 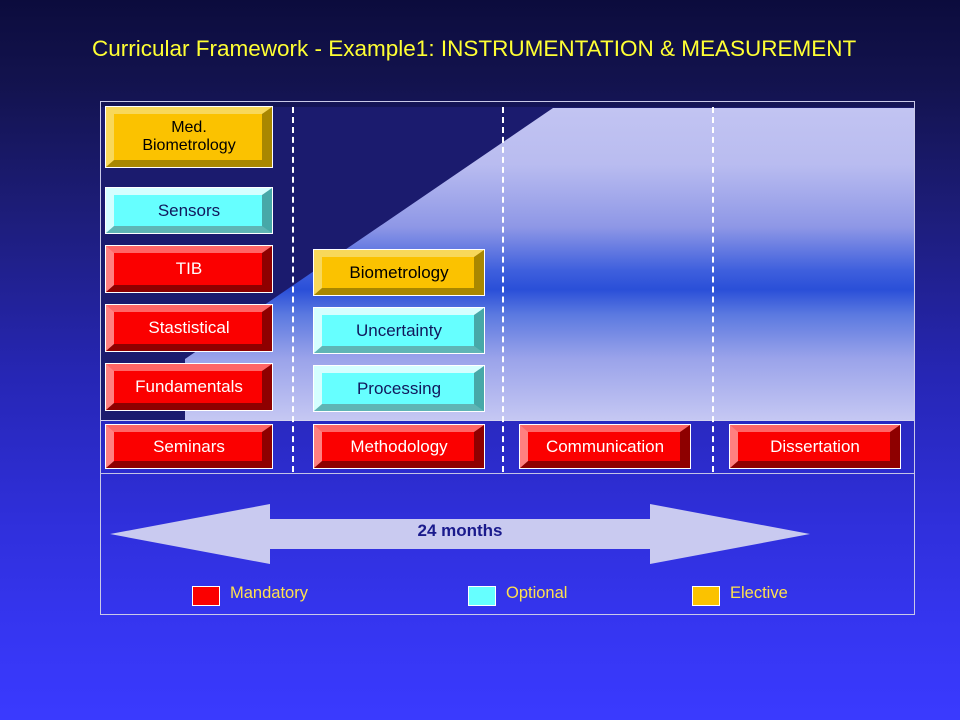 I want to click on course-box-biometrology: Biometrology, so click(x=399, y=272).